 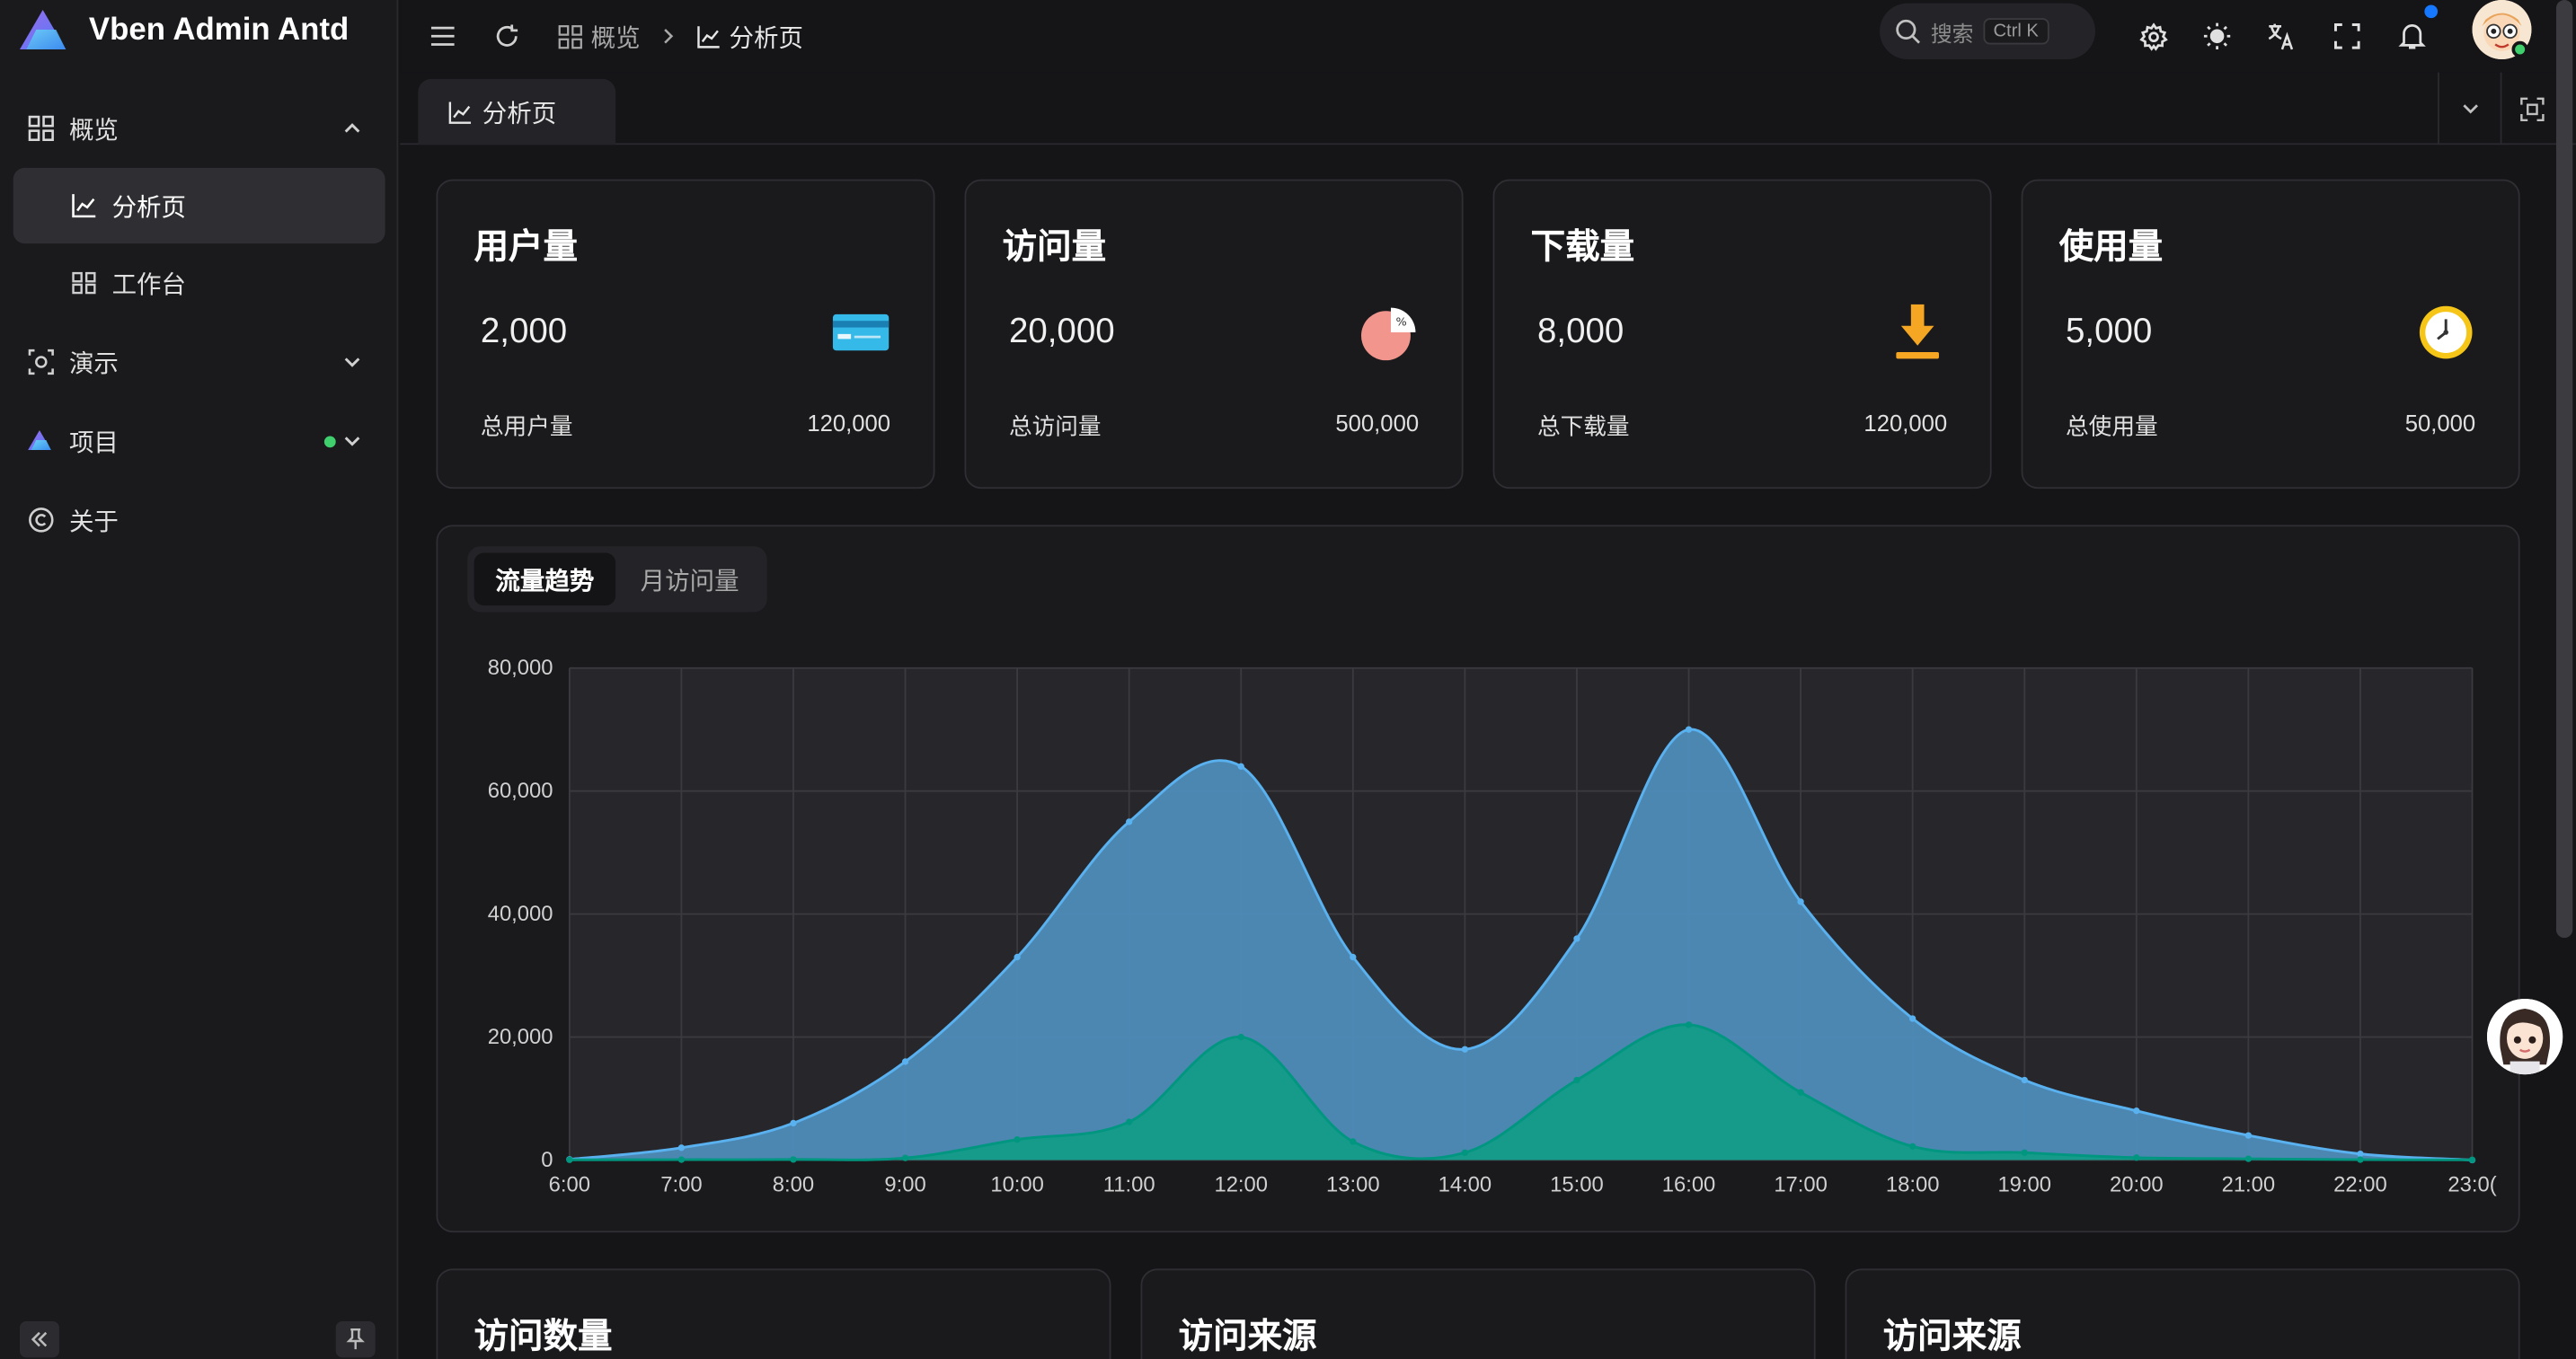 I want to click on gear-icon, so click(x=2152, y=36).